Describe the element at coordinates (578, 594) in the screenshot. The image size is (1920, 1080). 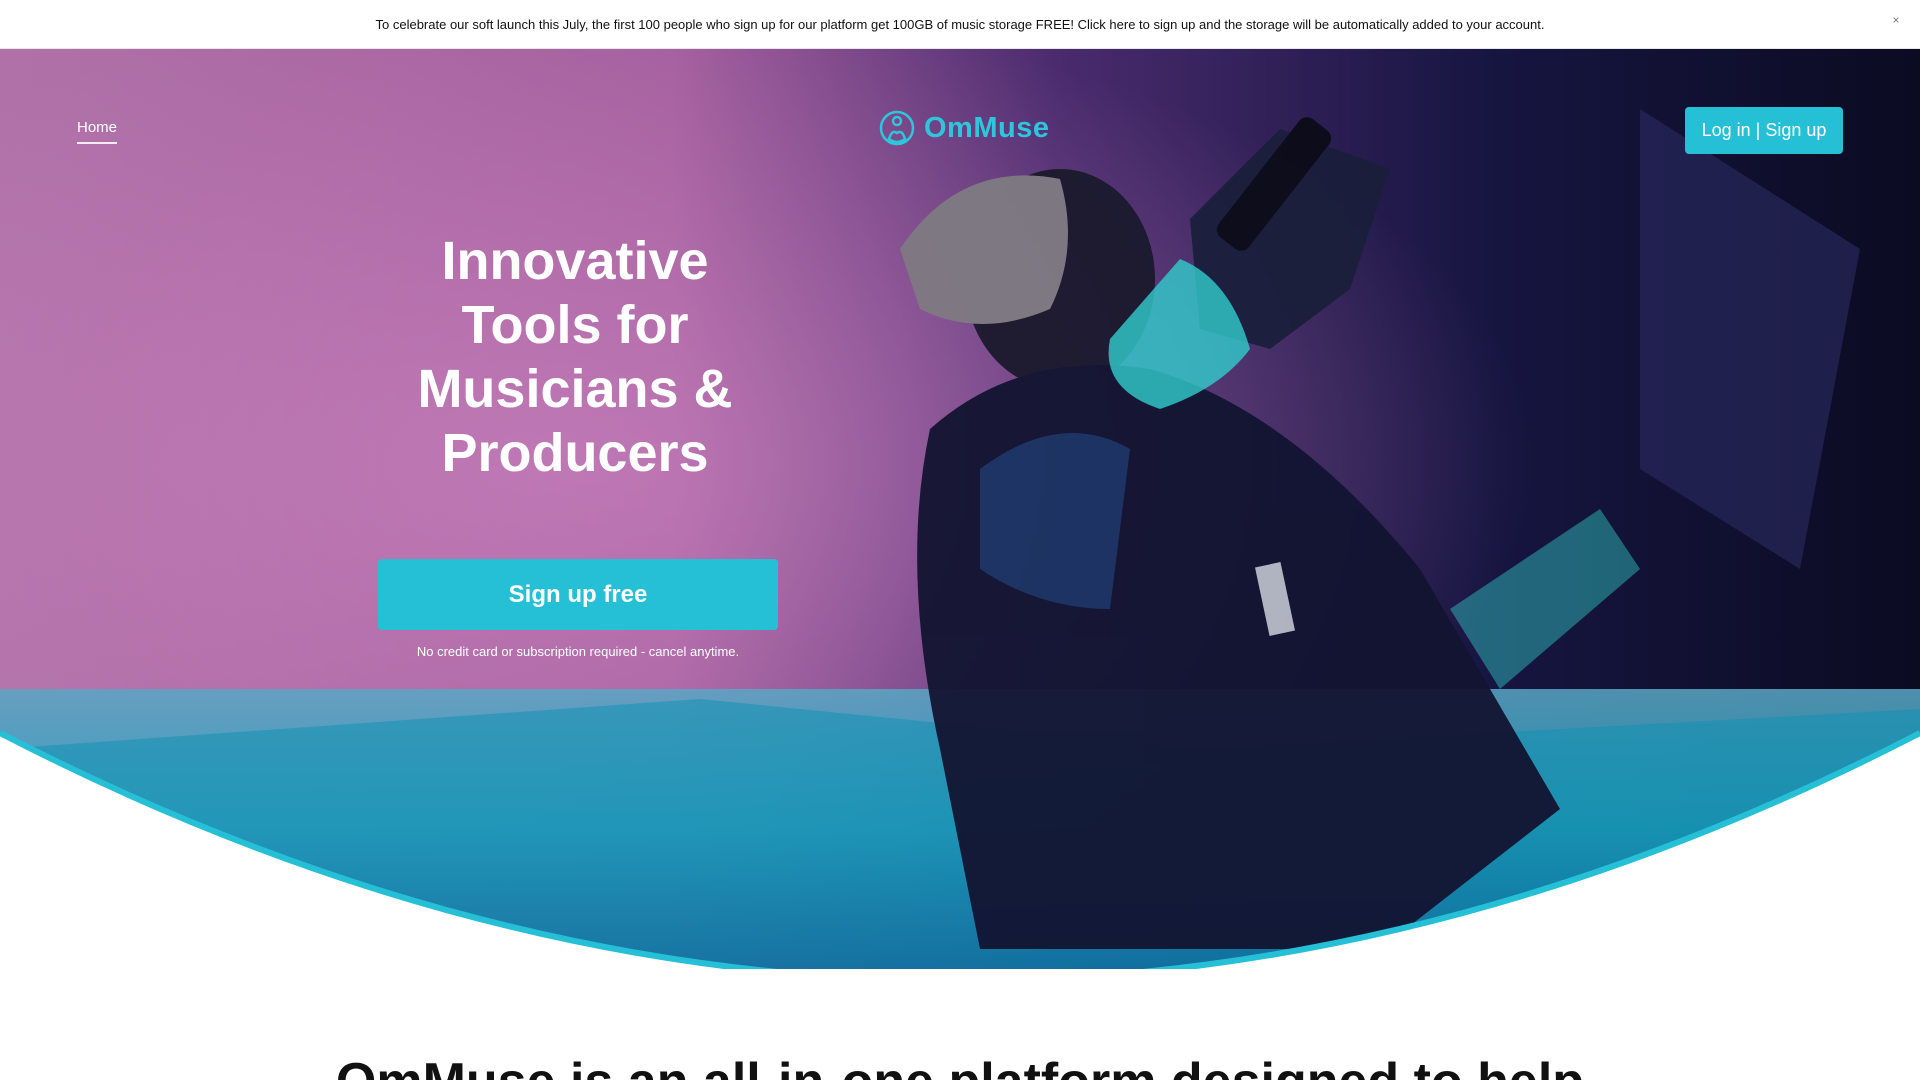
I see `signup-free-button: Sign up free` at that location.